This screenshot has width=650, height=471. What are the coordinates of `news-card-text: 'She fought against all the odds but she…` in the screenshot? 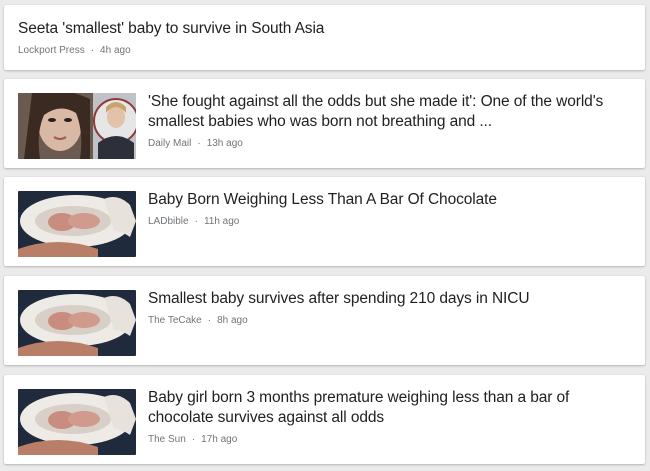 It's located at (390, 121).